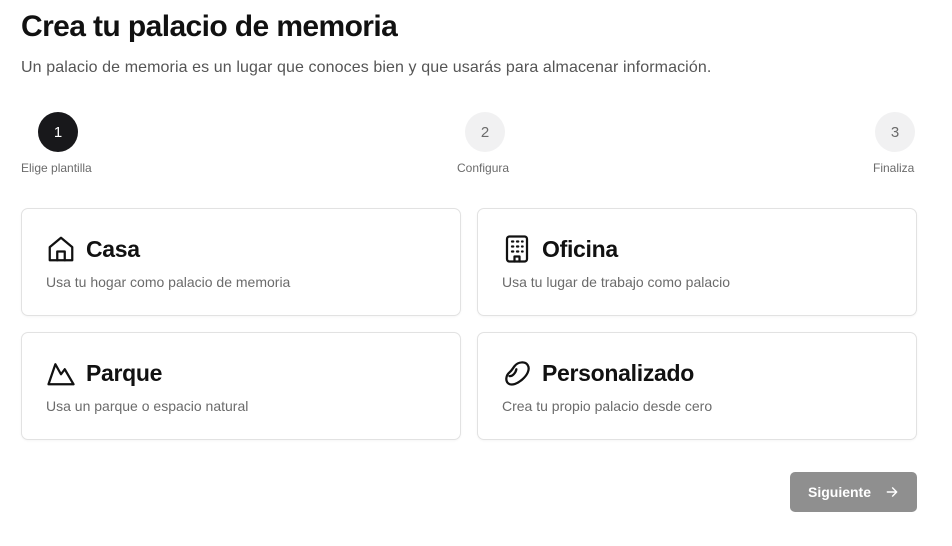 The height and width of the screenshot is (546, 952). I want to click on bean-icon, so click(517, 373).